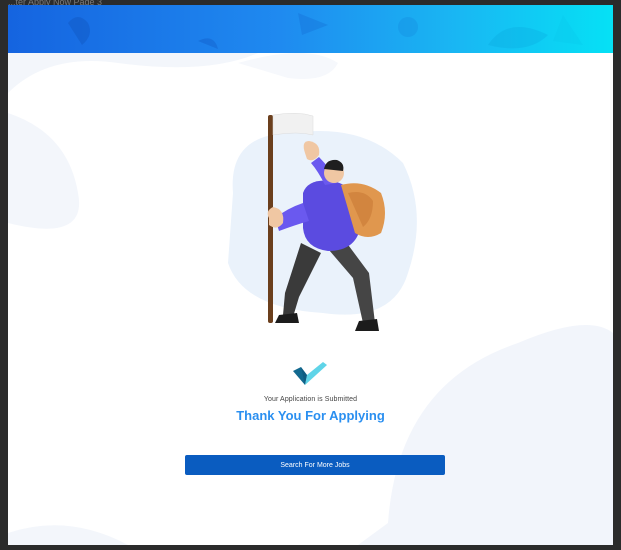 The height and width of the screenshot is (550, 621). What do you see at coordinates (325, 31) in the screenshot?
I see `banner-pattern` at bounding box center [325, 31].